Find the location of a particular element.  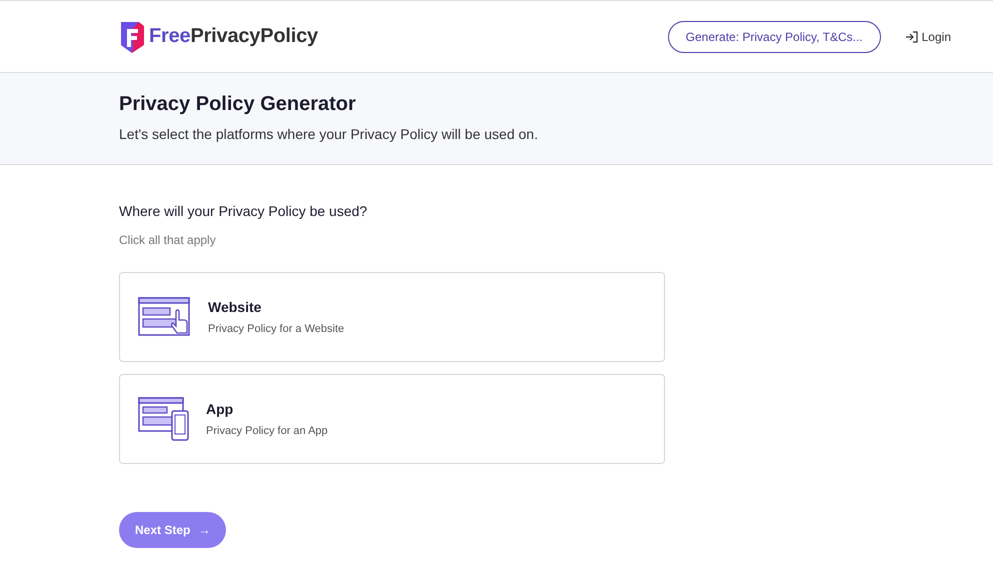

option-title: Website is located at coordinates (235, 307).